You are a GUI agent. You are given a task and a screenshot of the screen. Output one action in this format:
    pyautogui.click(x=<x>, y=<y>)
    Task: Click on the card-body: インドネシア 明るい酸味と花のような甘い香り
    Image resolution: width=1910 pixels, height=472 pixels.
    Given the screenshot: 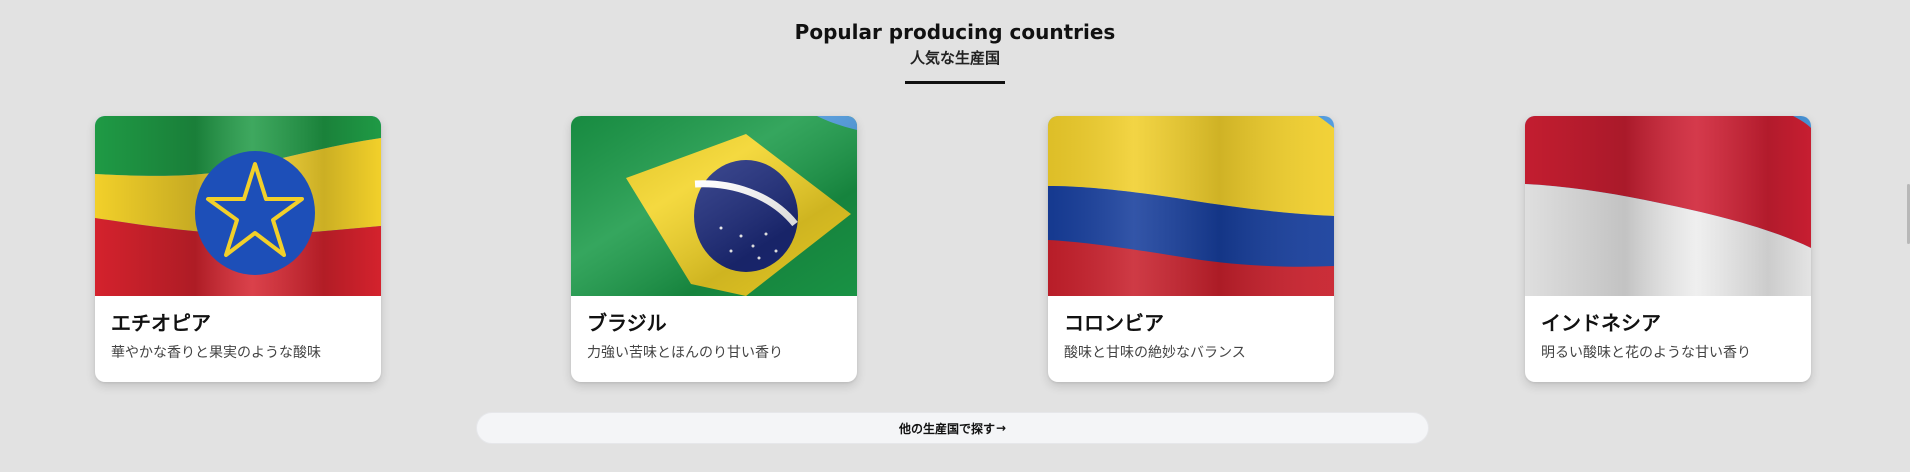 What is the action you would take?
    pyautogui.click(x=1668, y=329)
    